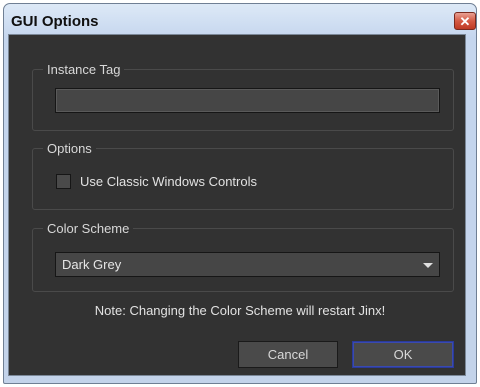 Image resolution: width=480 pixels, height=387 pixels. Describe the element at coordinates (403, 354) in the screenshot. I see `ok-button: OK` at that location.